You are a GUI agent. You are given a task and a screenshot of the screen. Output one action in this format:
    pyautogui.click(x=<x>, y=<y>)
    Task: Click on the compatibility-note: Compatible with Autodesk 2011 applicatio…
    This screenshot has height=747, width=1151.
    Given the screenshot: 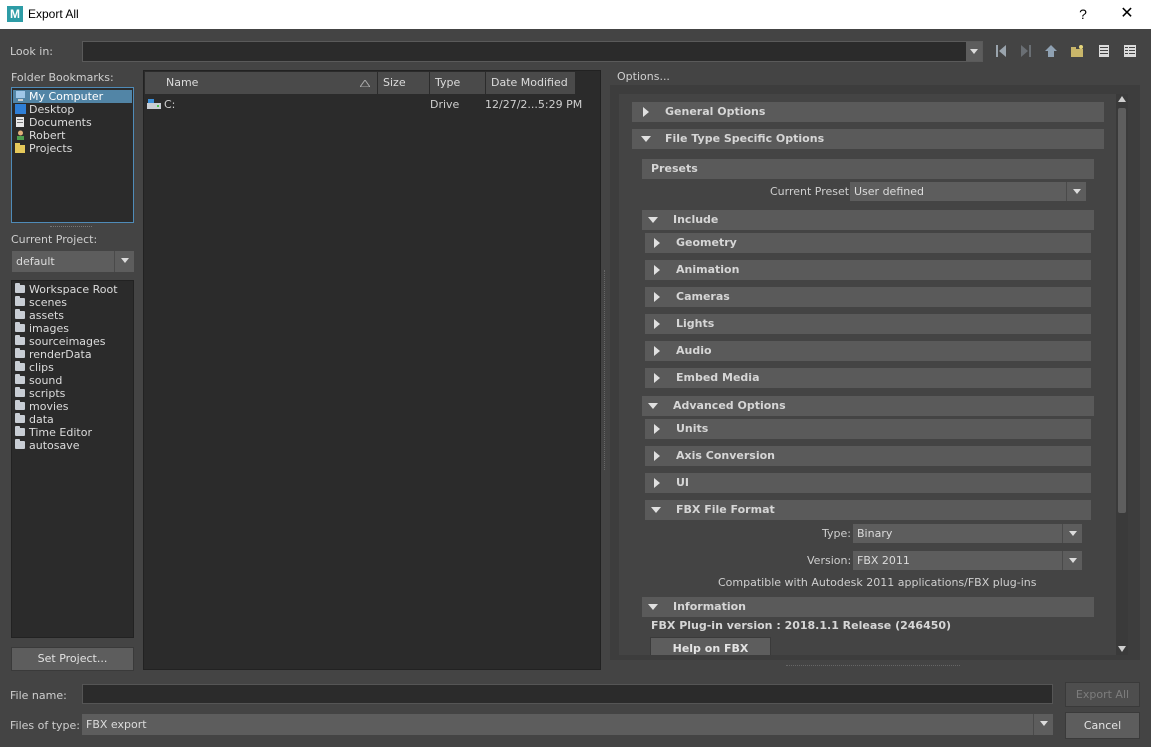 What is the action you would take?
    pyautogui.click(x=877, y=582)
    